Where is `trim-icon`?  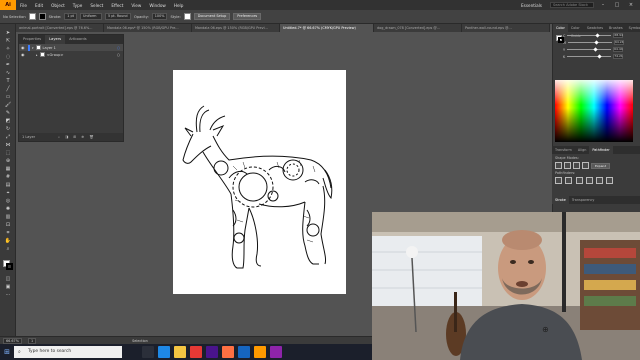 trim-icon is located at coordinates (569, 180).